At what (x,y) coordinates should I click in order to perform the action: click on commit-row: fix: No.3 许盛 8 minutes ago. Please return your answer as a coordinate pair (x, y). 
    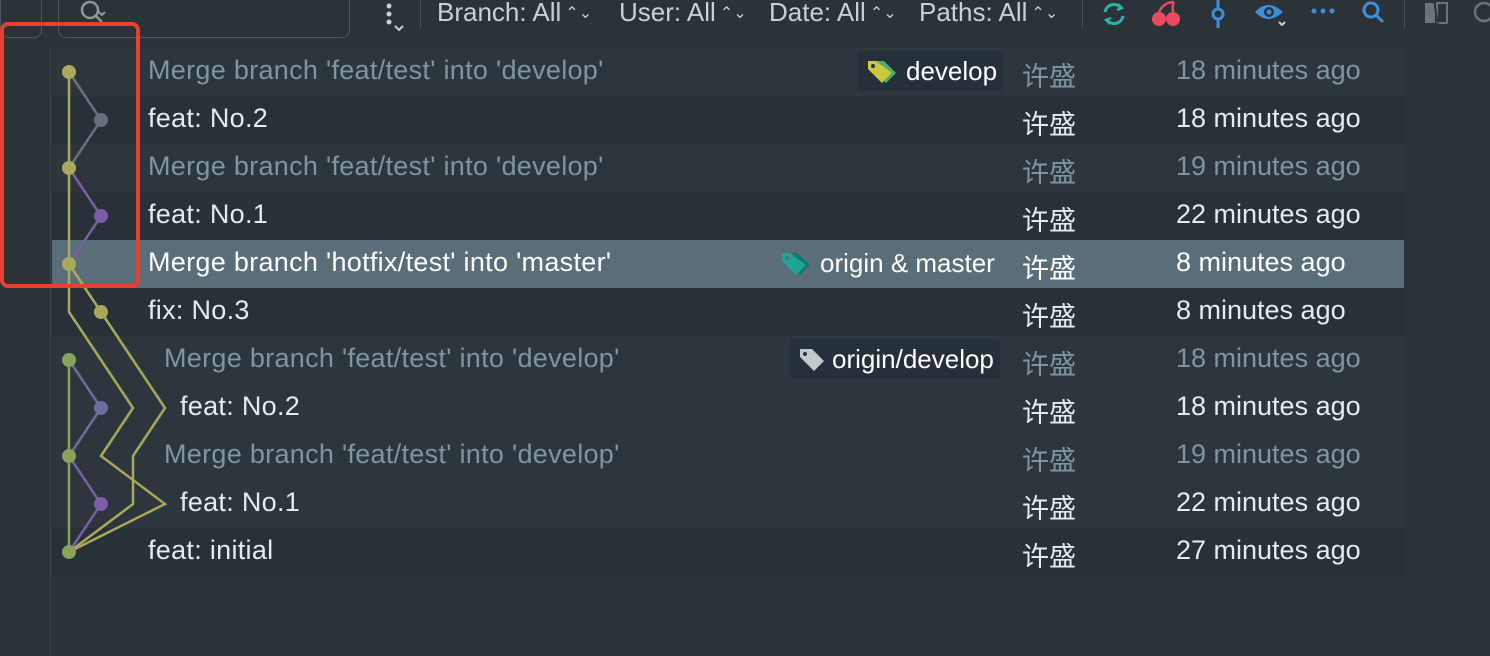
    Looking at the image, I should click on (728, 312).